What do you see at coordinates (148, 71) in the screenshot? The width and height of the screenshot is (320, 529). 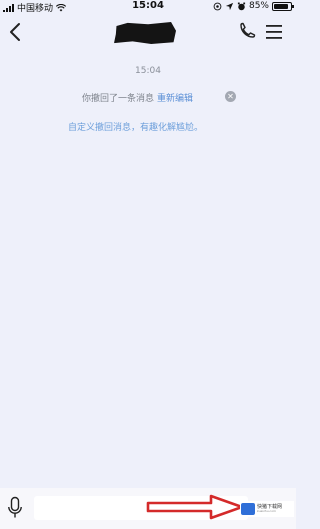 I see `message-timestamp: 15:04` at bounding box center [148, 71].